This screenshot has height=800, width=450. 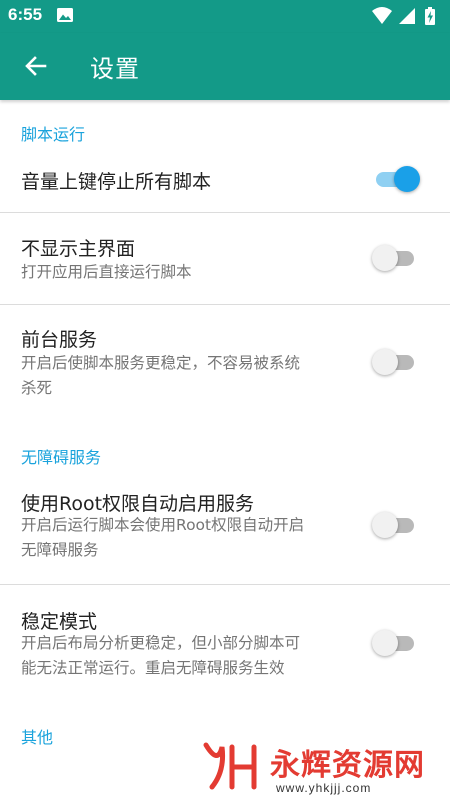 I want to click on pref-volume-up-stop: 音量上键停止所有脚本, so click(x=225, y=181).